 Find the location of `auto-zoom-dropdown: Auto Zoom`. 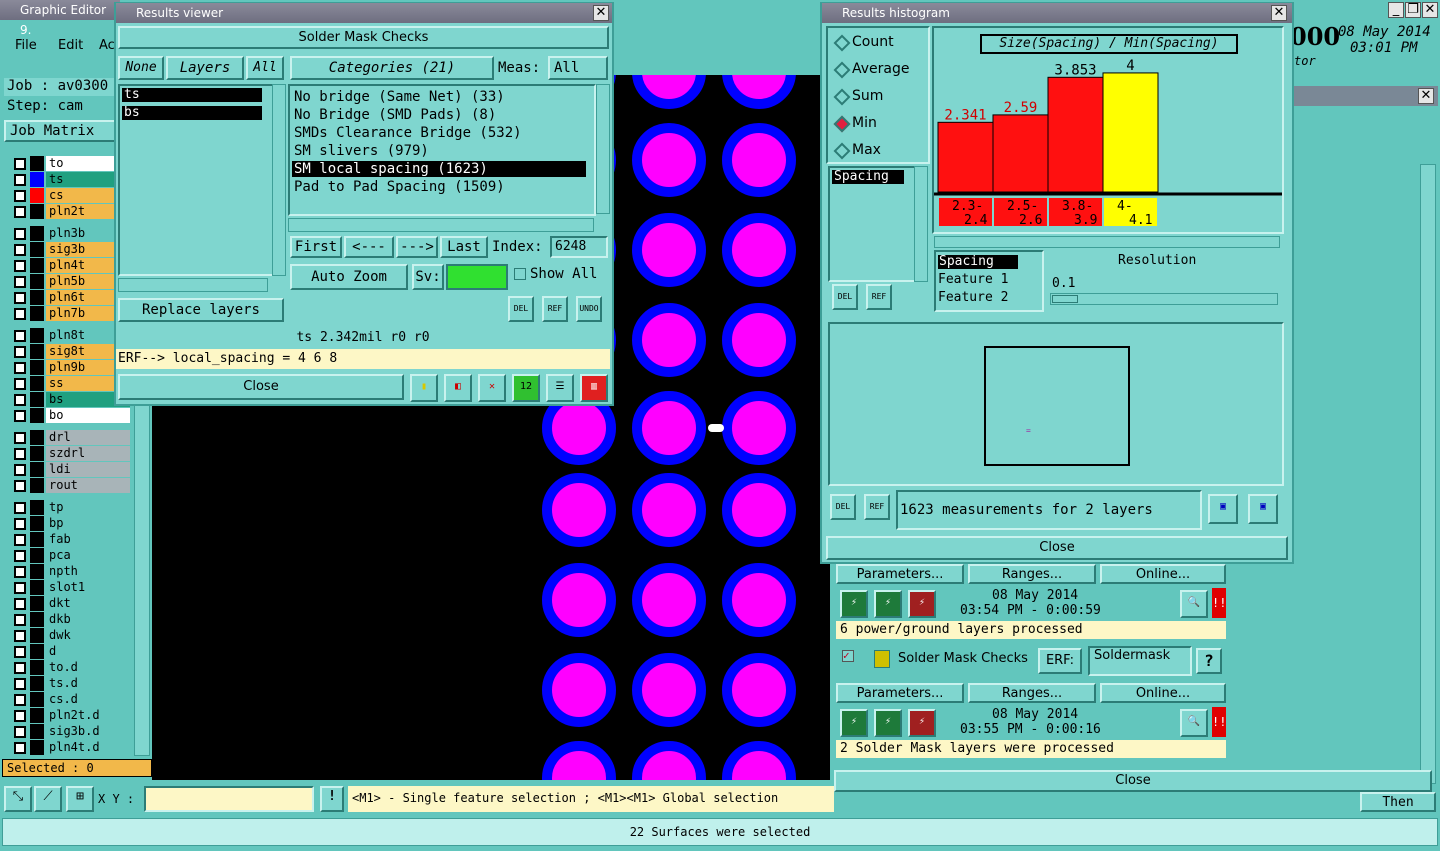

auto-zoom-dropdown: Auto Zoom is located at coordinates (349, 277).